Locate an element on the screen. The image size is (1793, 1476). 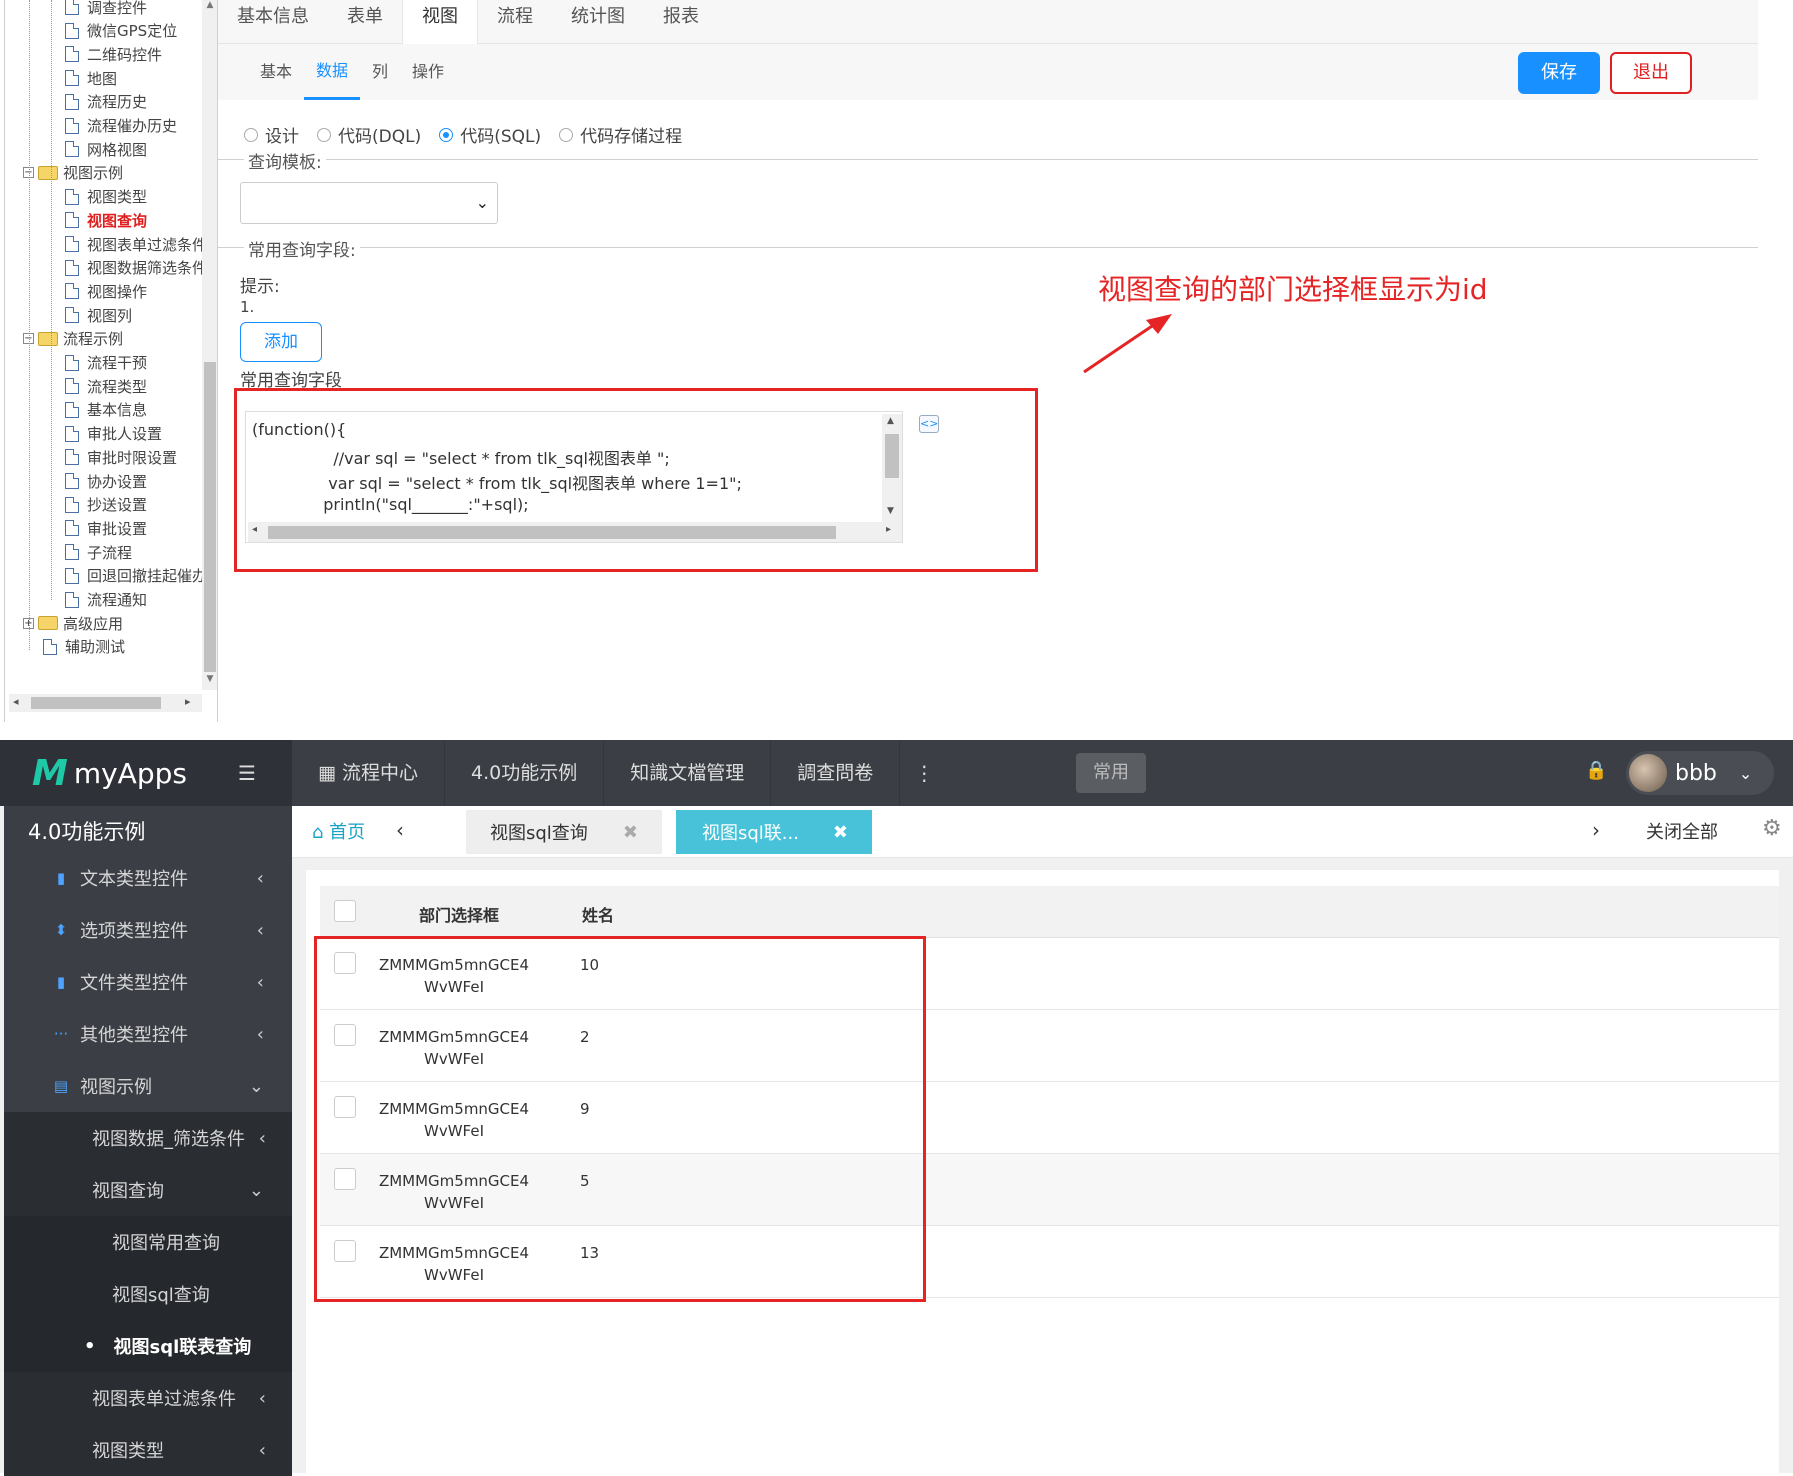
tree-item: − 视图示例 is located at coordinates (73, 173).